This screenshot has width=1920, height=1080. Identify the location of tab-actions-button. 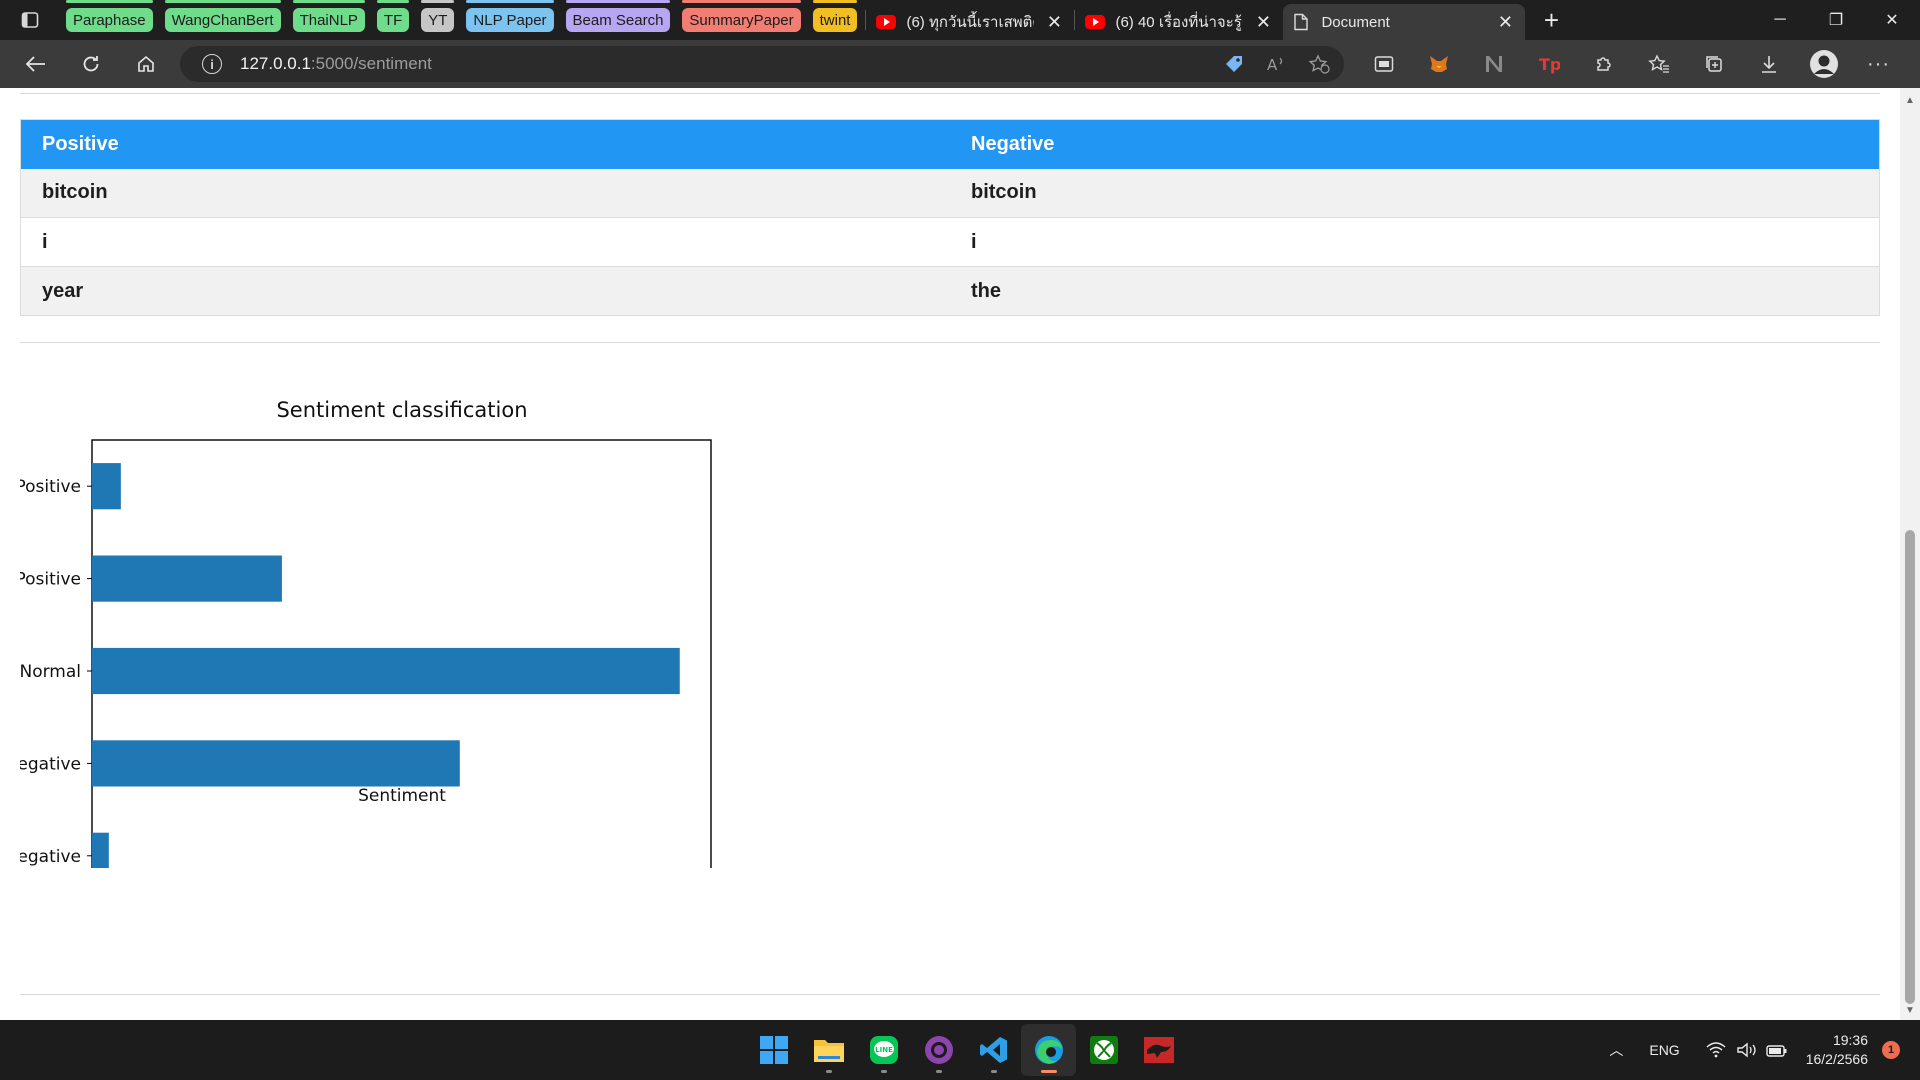
(30, 20).